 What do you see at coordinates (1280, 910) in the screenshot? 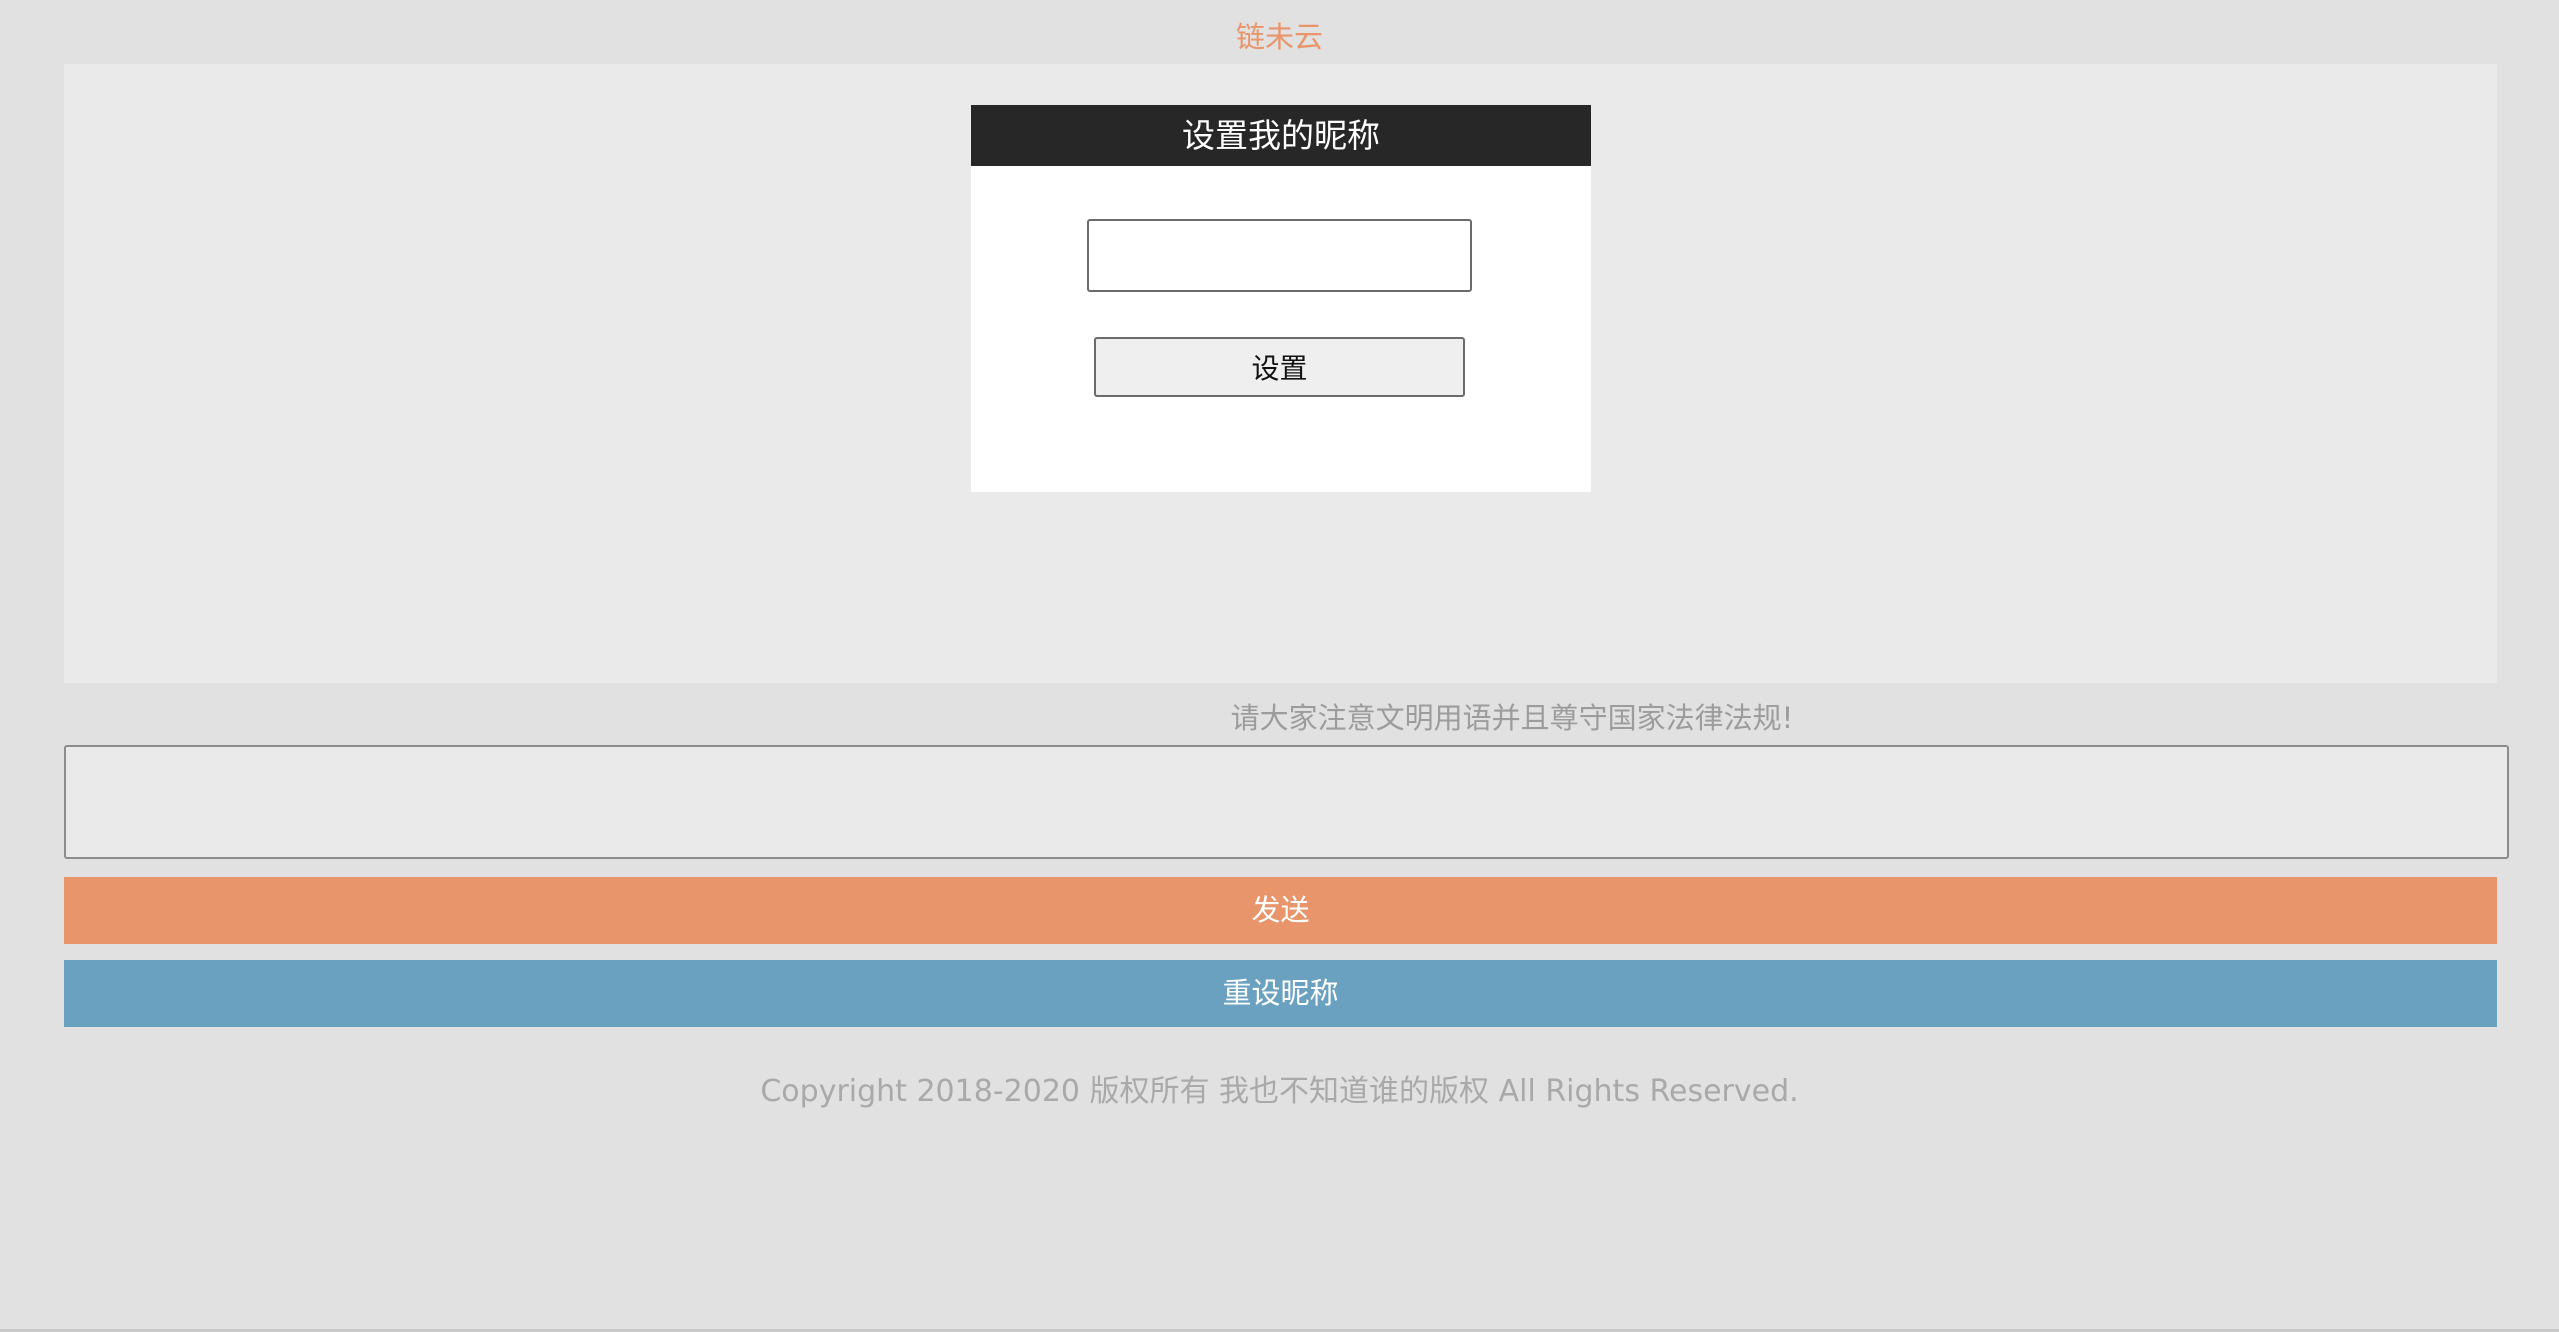
I see `send-button: 发送` at bounding box center [1280, 910].